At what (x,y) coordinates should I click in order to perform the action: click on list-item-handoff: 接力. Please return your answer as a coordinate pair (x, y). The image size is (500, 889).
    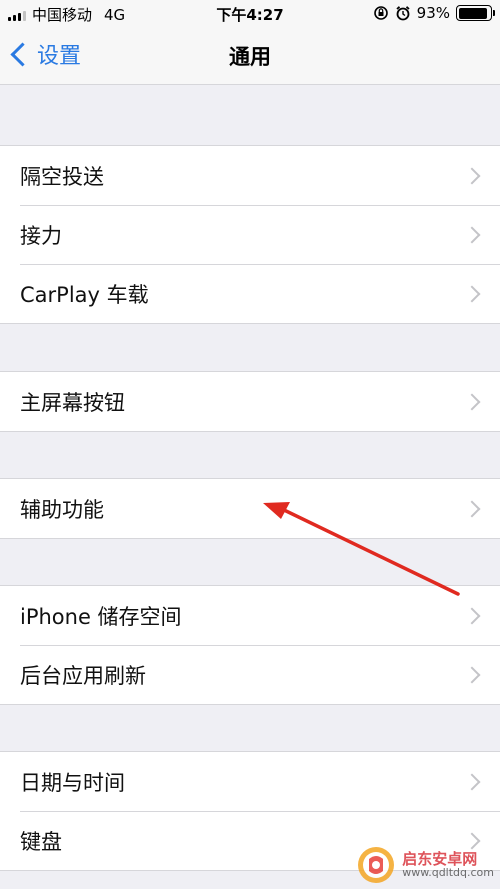
    Looking at the image, I should click on (250, 234).